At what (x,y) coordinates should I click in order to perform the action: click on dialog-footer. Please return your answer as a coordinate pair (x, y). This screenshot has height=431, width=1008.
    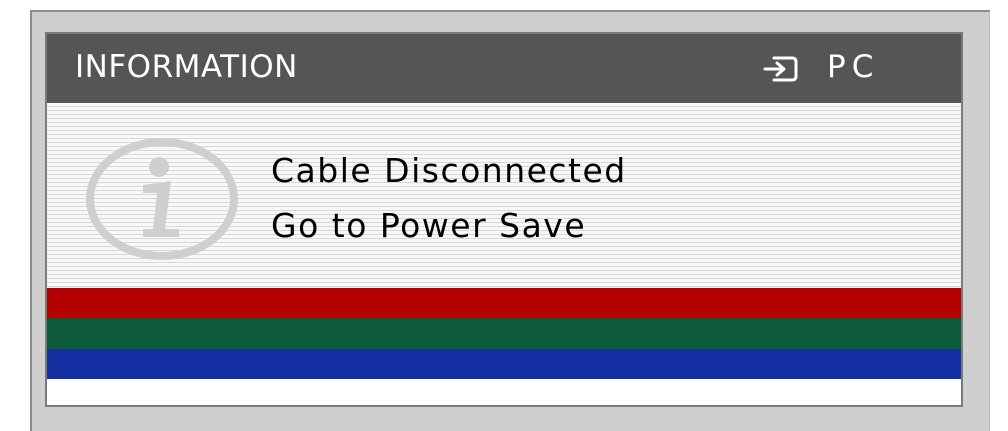
    Looking at the image, I should click on (504, 392).